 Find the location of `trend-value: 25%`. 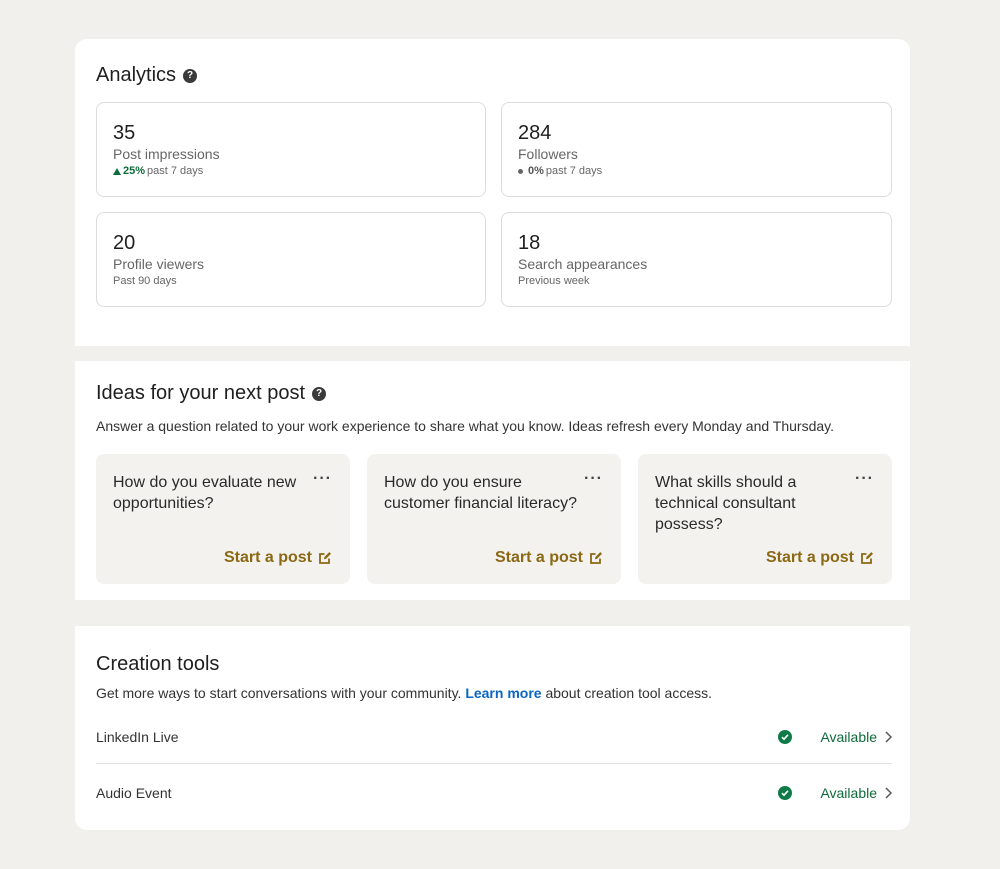

trend-value: 25% is located at coordinates (134, 171).